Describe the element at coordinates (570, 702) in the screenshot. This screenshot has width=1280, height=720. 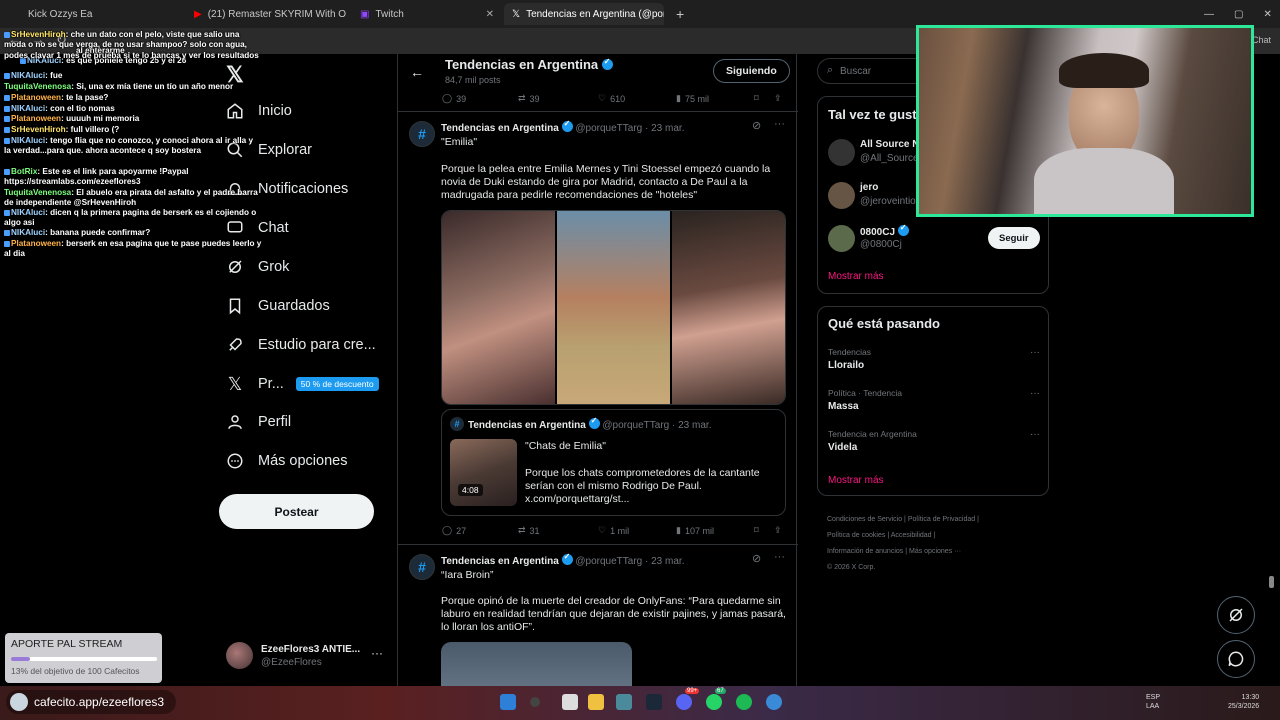
I see `task-view-icon` at that location.